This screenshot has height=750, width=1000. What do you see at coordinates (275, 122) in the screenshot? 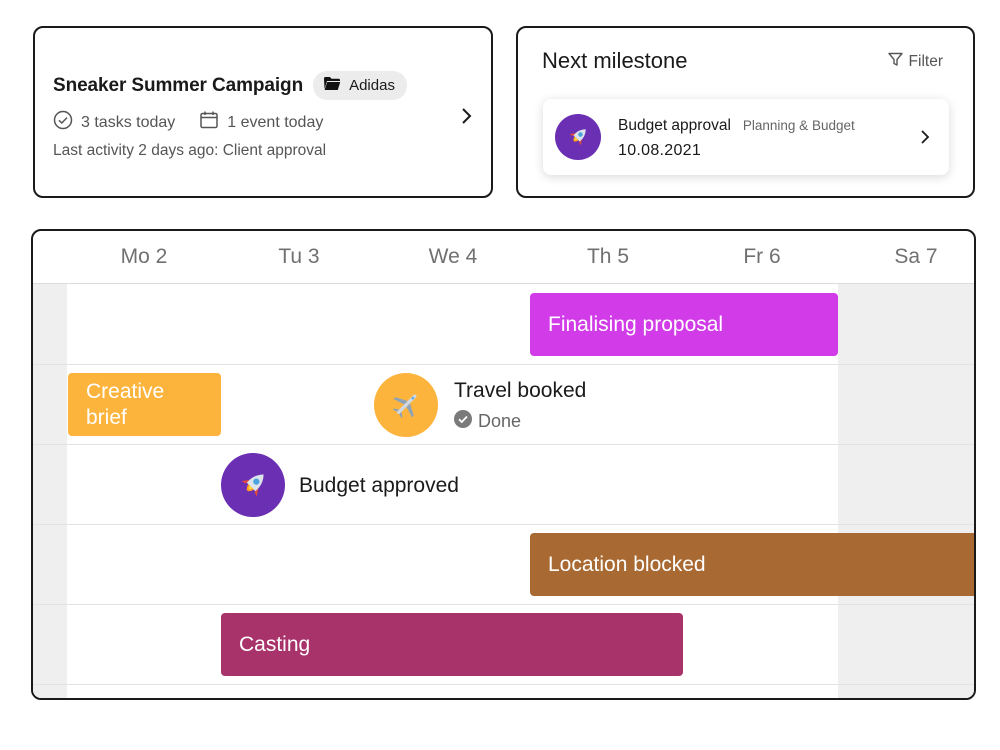
I see `events-today-label: 1 event today` at bounding box center [275, 122].